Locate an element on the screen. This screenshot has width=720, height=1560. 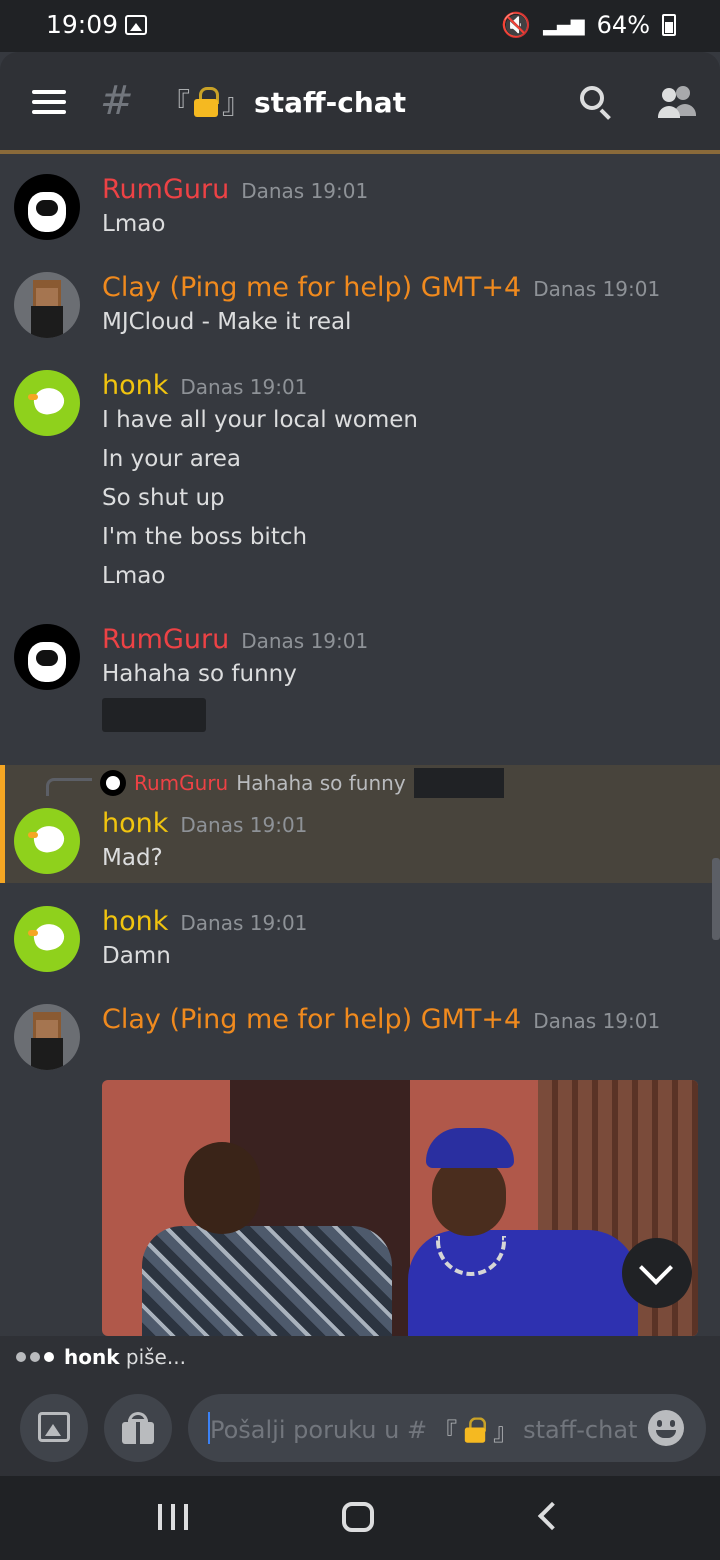
battery-label: 64% is located at coordinates (623, 25).